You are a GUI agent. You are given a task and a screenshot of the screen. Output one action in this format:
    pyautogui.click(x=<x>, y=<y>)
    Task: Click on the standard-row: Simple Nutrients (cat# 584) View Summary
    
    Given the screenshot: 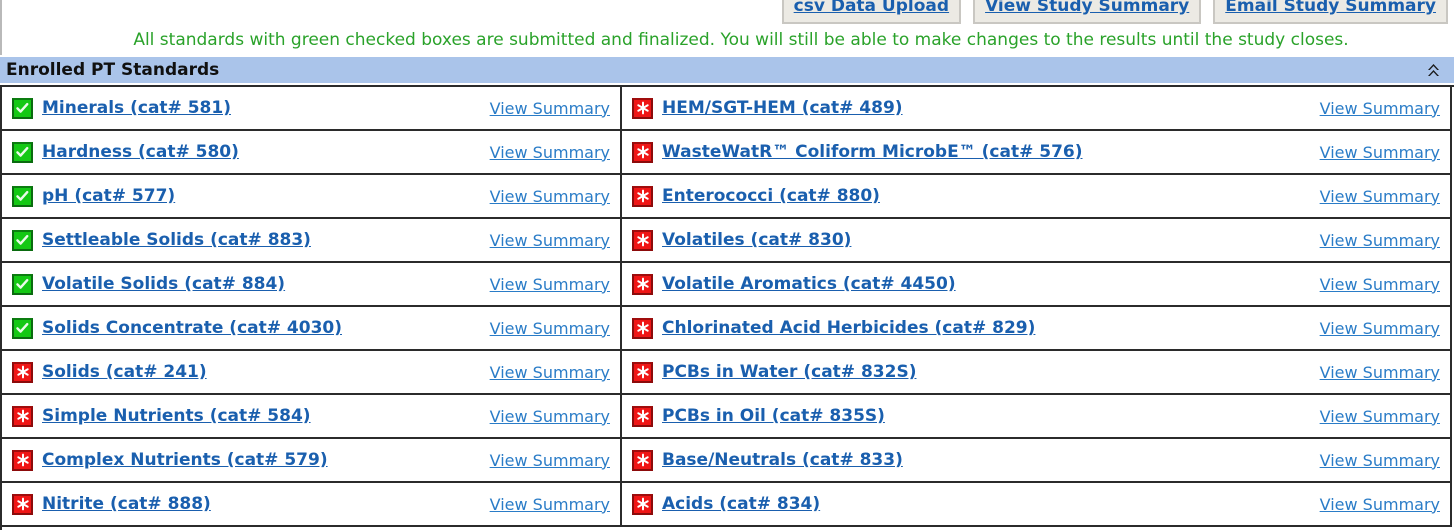 What is the action you would take?
    pyautogui.click(x=311, y=417)
    